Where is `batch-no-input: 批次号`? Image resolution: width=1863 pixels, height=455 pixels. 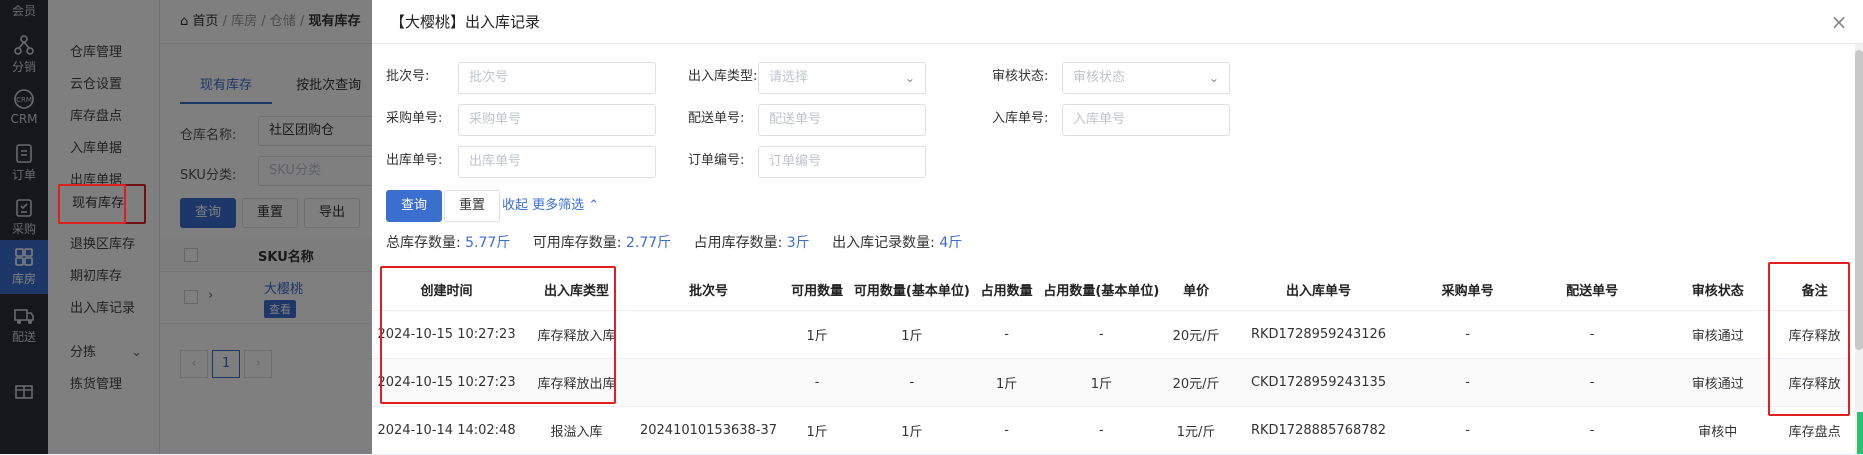 batch-no-input: 批次号 is located at coordinates (557, 78).